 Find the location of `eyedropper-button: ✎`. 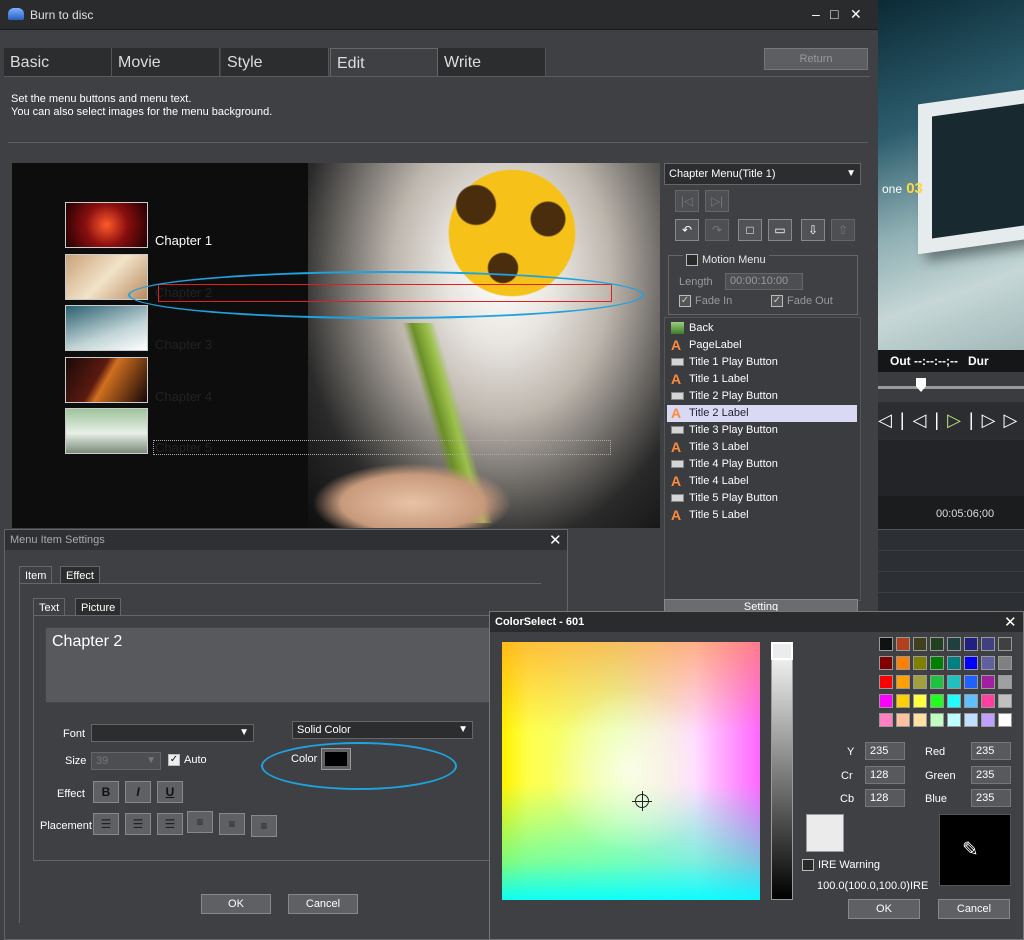

eyedropper-button: ✎ is located at coordinates (975, 850).